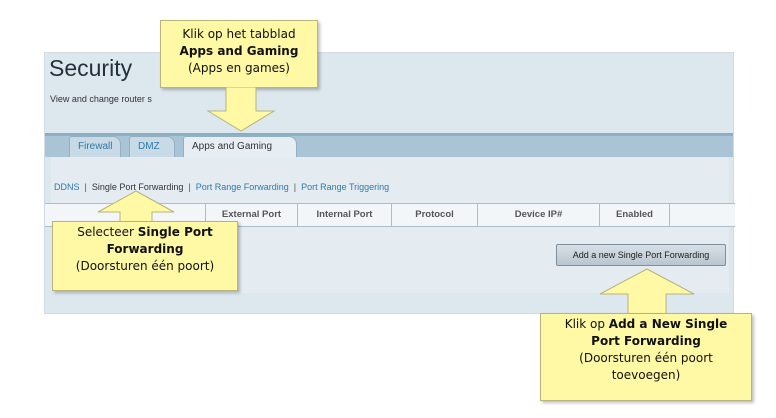 The width and height of the screenshot is (776, 418). I want to click on callout-text: (Doorsturen één poort, so click(646, 358).